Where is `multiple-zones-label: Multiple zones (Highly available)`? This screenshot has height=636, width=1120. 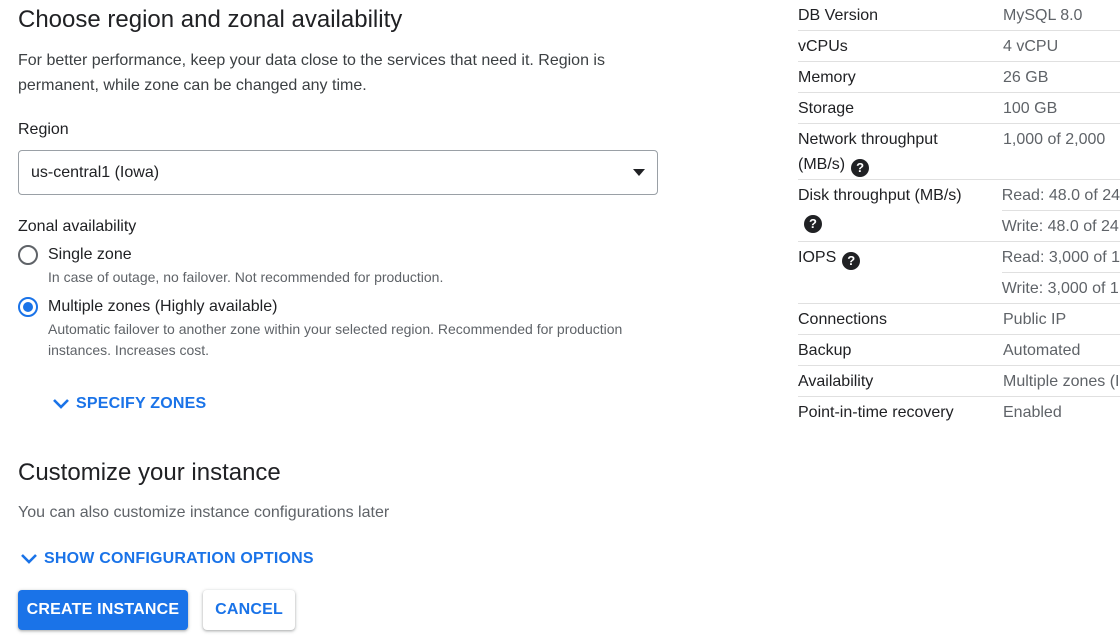 multiple-zones-label: Multiple zones (Highly available) is located at coordinates (163, 306).